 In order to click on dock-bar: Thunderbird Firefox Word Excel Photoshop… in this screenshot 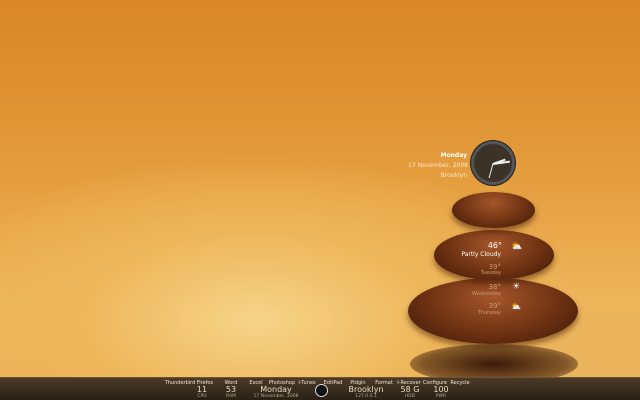, I will do `click(320, 388)`.